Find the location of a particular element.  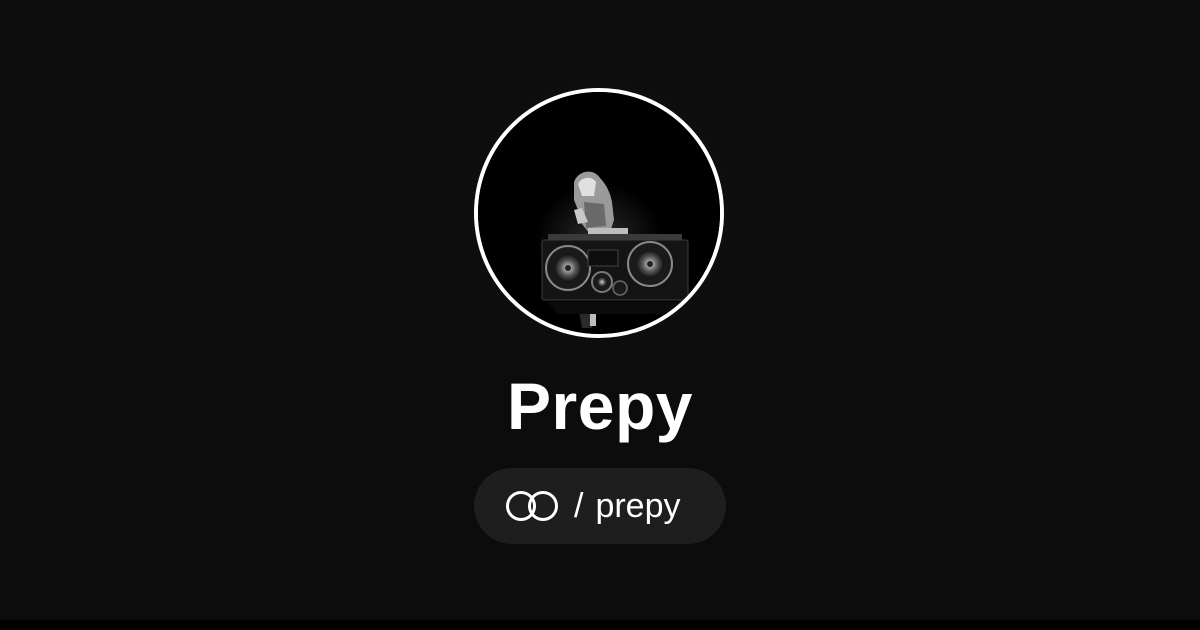

profile-link-button: / prepy is located at coordinates (600, 506).